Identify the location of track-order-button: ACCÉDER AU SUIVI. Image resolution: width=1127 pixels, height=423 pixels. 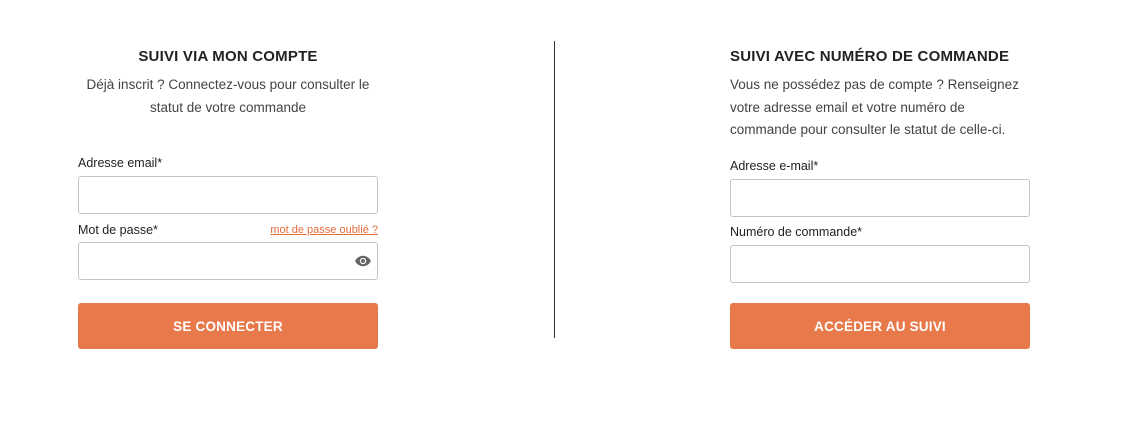
(880, 326).